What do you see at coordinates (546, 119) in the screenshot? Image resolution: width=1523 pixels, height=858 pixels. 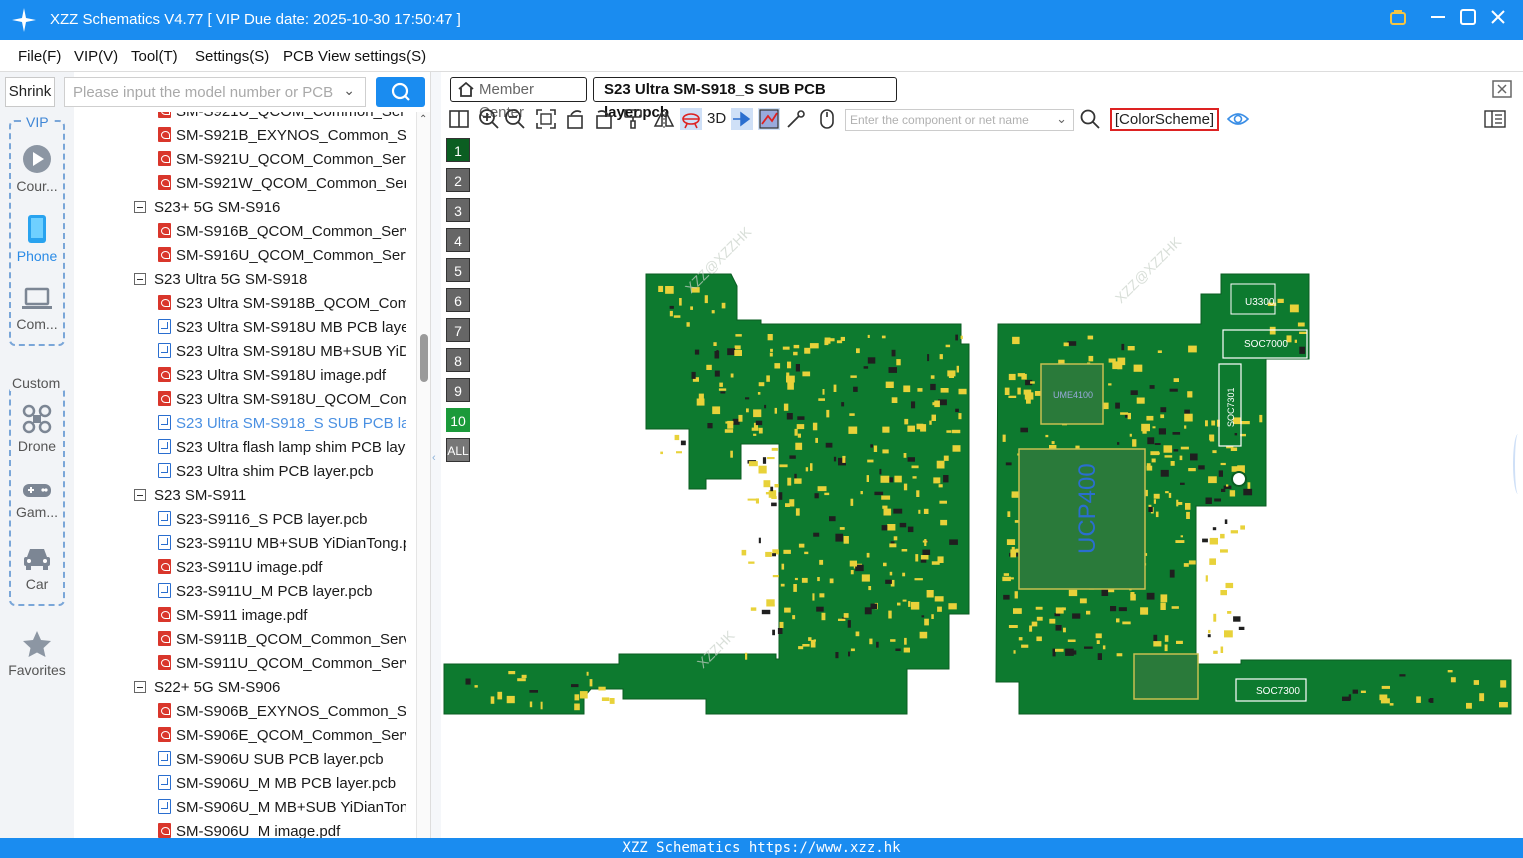 I see `fit-view-icon` at bounding box center [546, 119].